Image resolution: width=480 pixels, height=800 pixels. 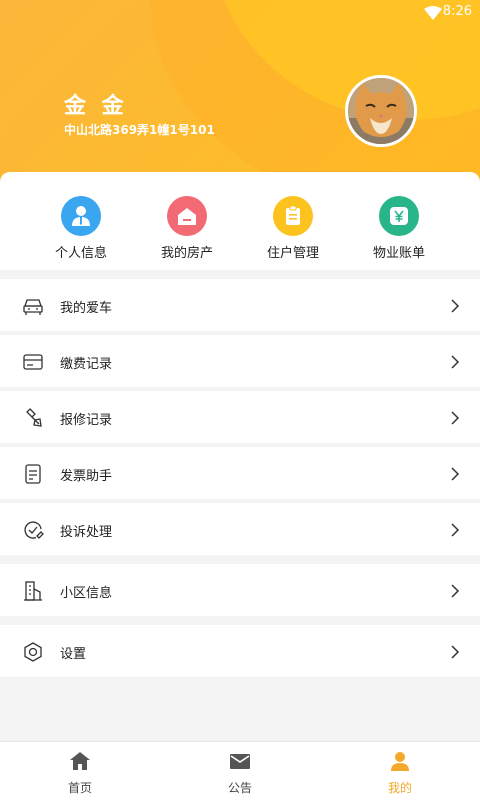 I want to click on menu-item-payment-records: 缴费记录, so click(x=240, y=361).